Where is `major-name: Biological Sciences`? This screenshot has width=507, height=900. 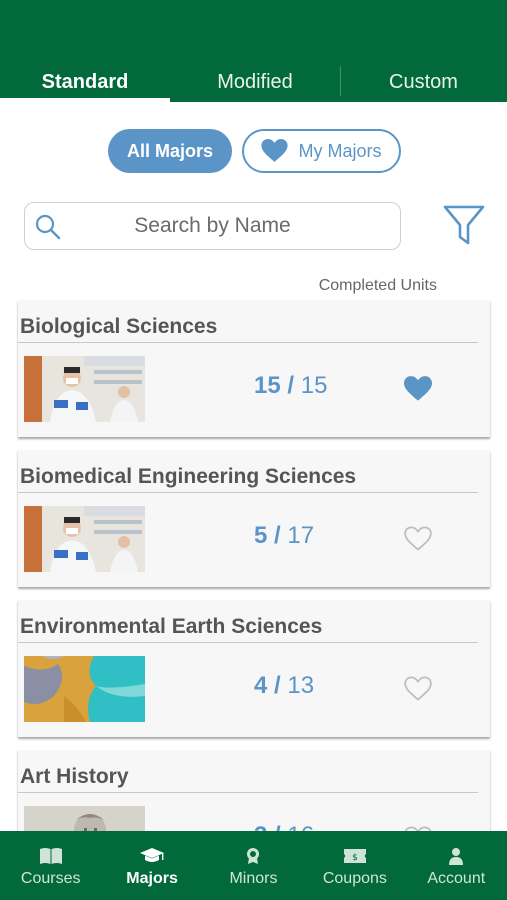 major-name: Biological Sciences is located at coordinates (119, 326).